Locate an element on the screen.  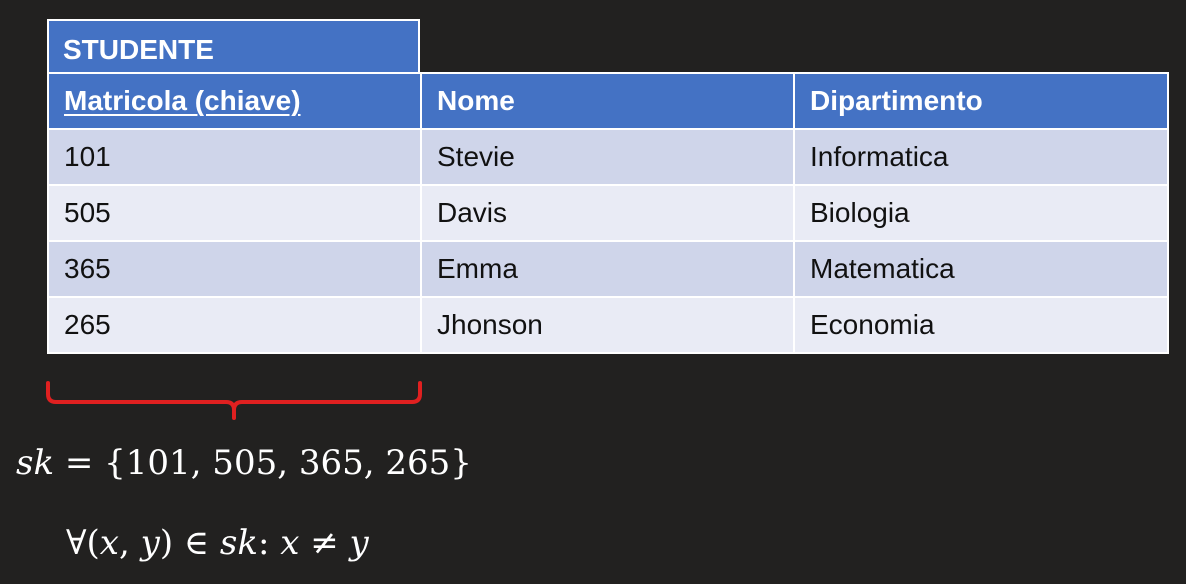
header-dipartimento: Dipartimento is located at coordinates (981, 101).